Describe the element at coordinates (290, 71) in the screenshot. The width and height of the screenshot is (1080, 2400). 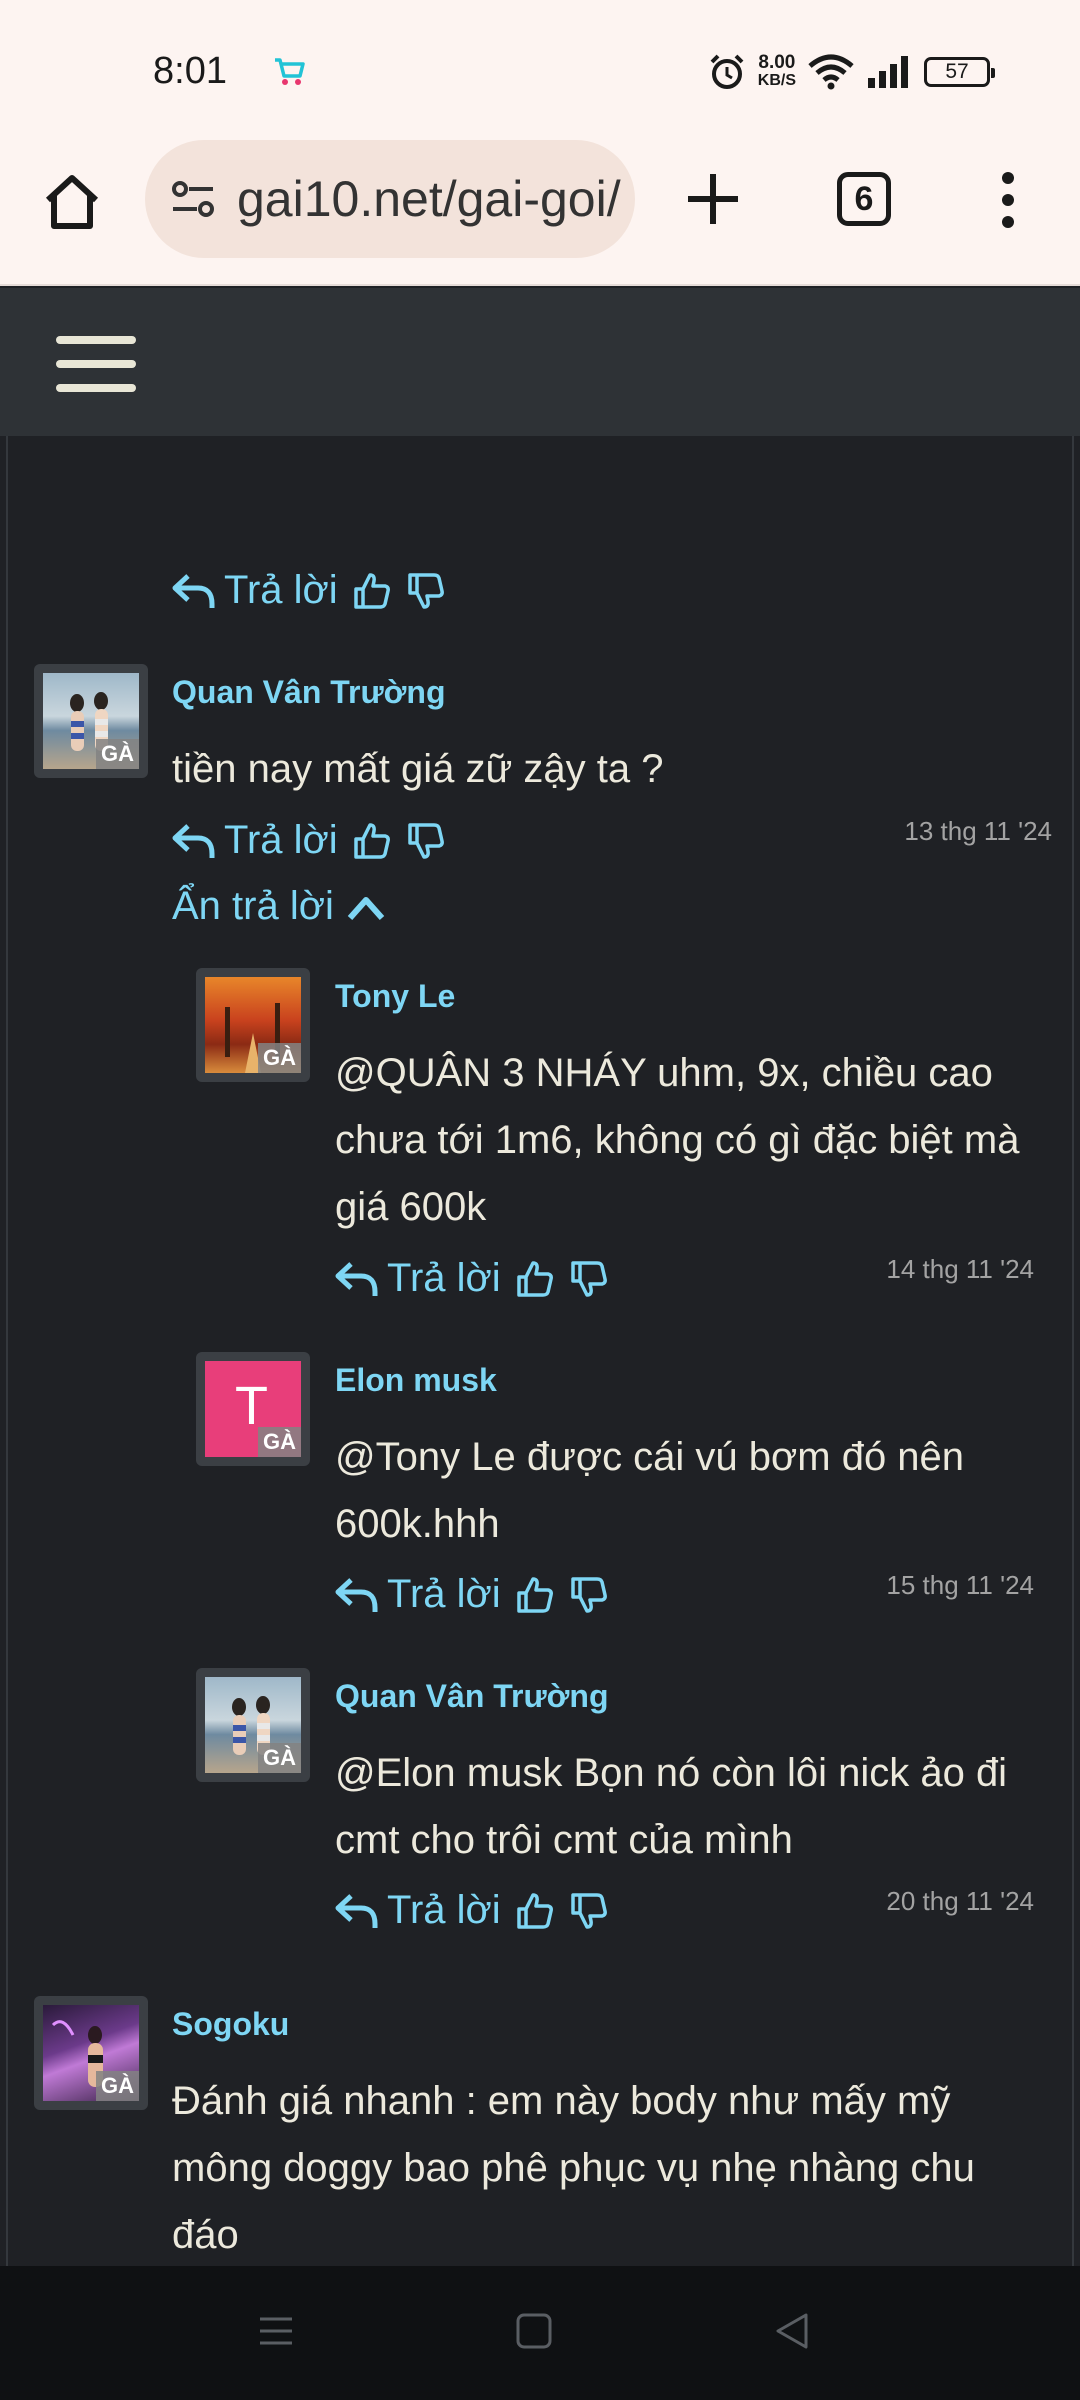
I see `shopping-app-icon` at that location.